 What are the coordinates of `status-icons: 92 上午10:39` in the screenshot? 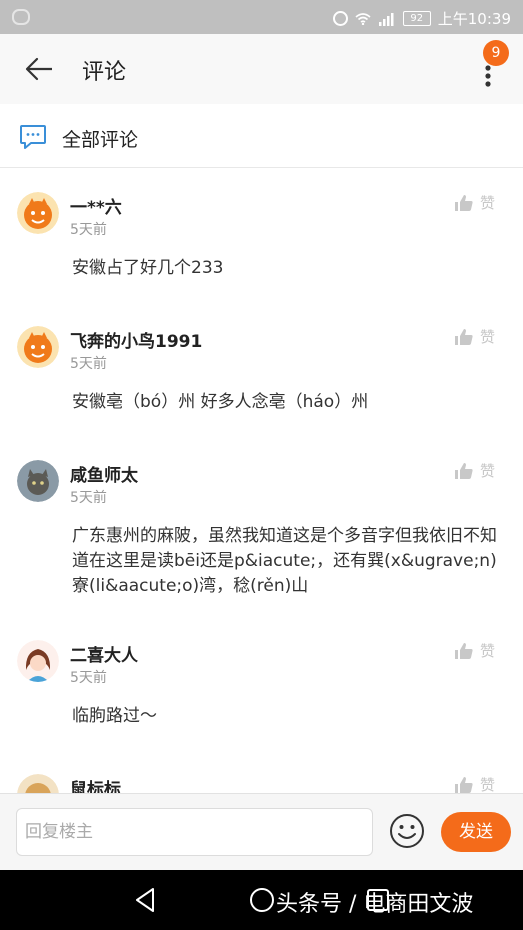 It's located at (421, 18).